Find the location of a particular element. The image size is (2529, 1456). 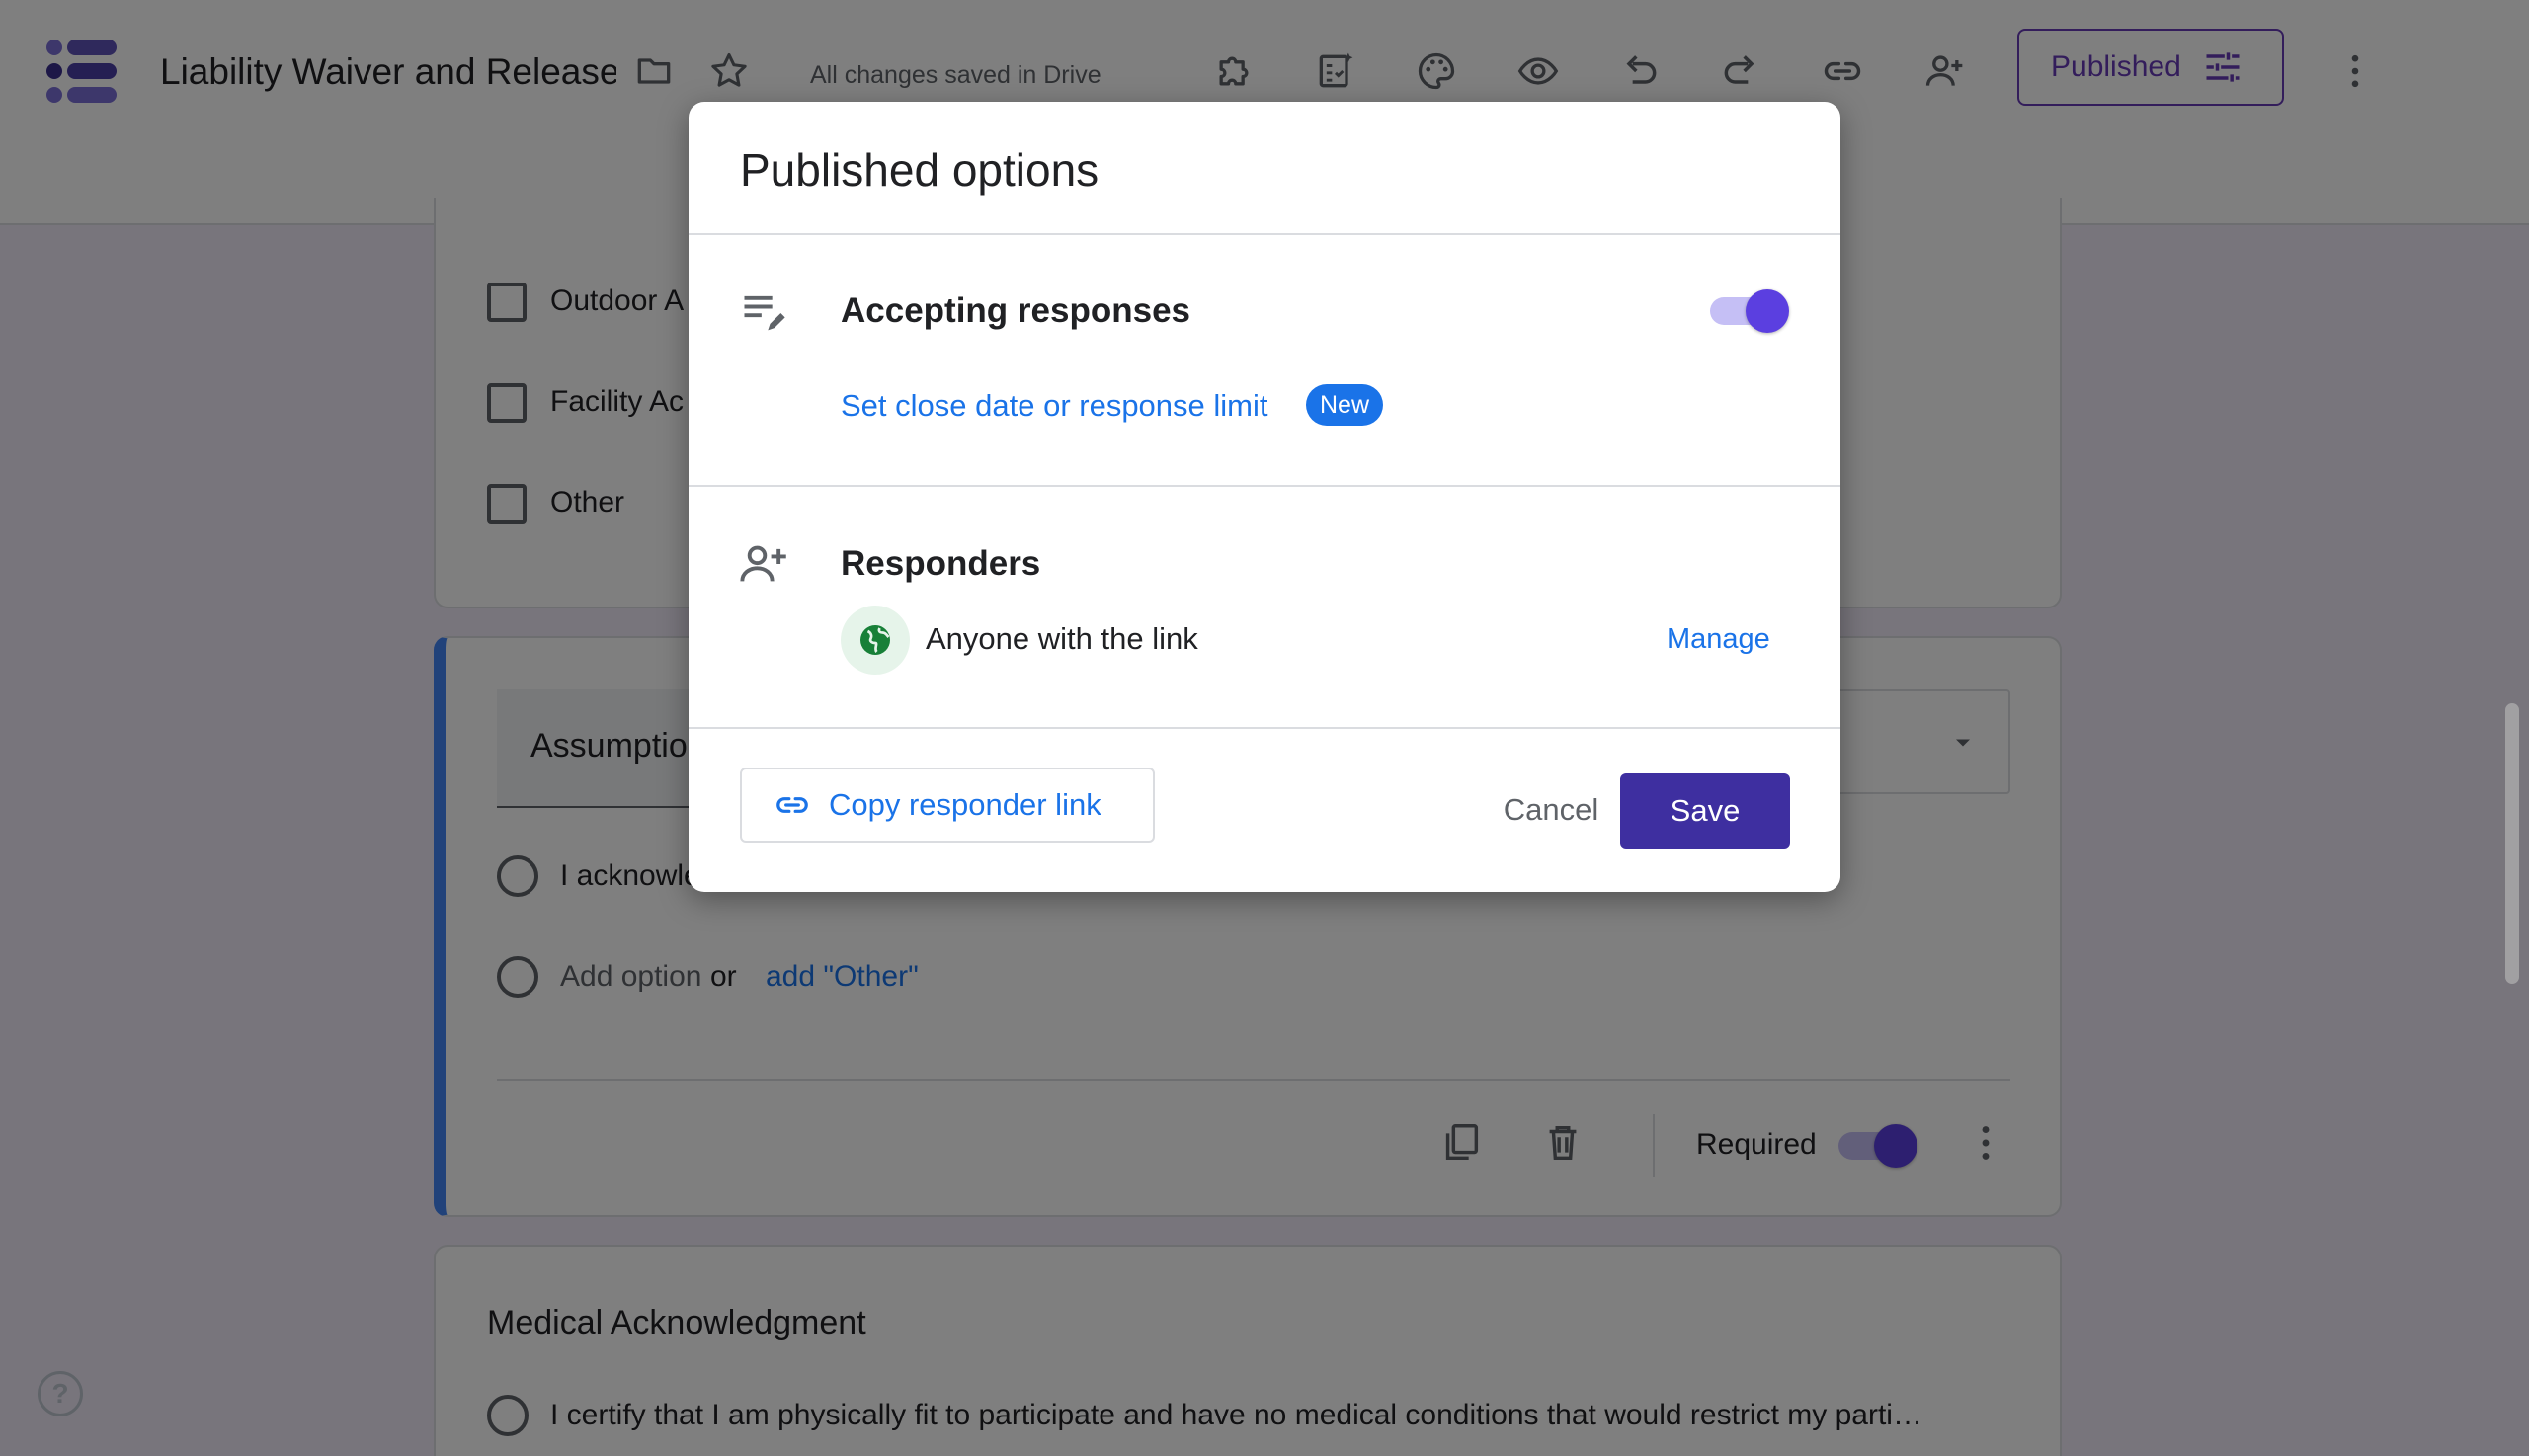

copy-responder-link-button: Copy responder link is located at coordinates (947, 805).